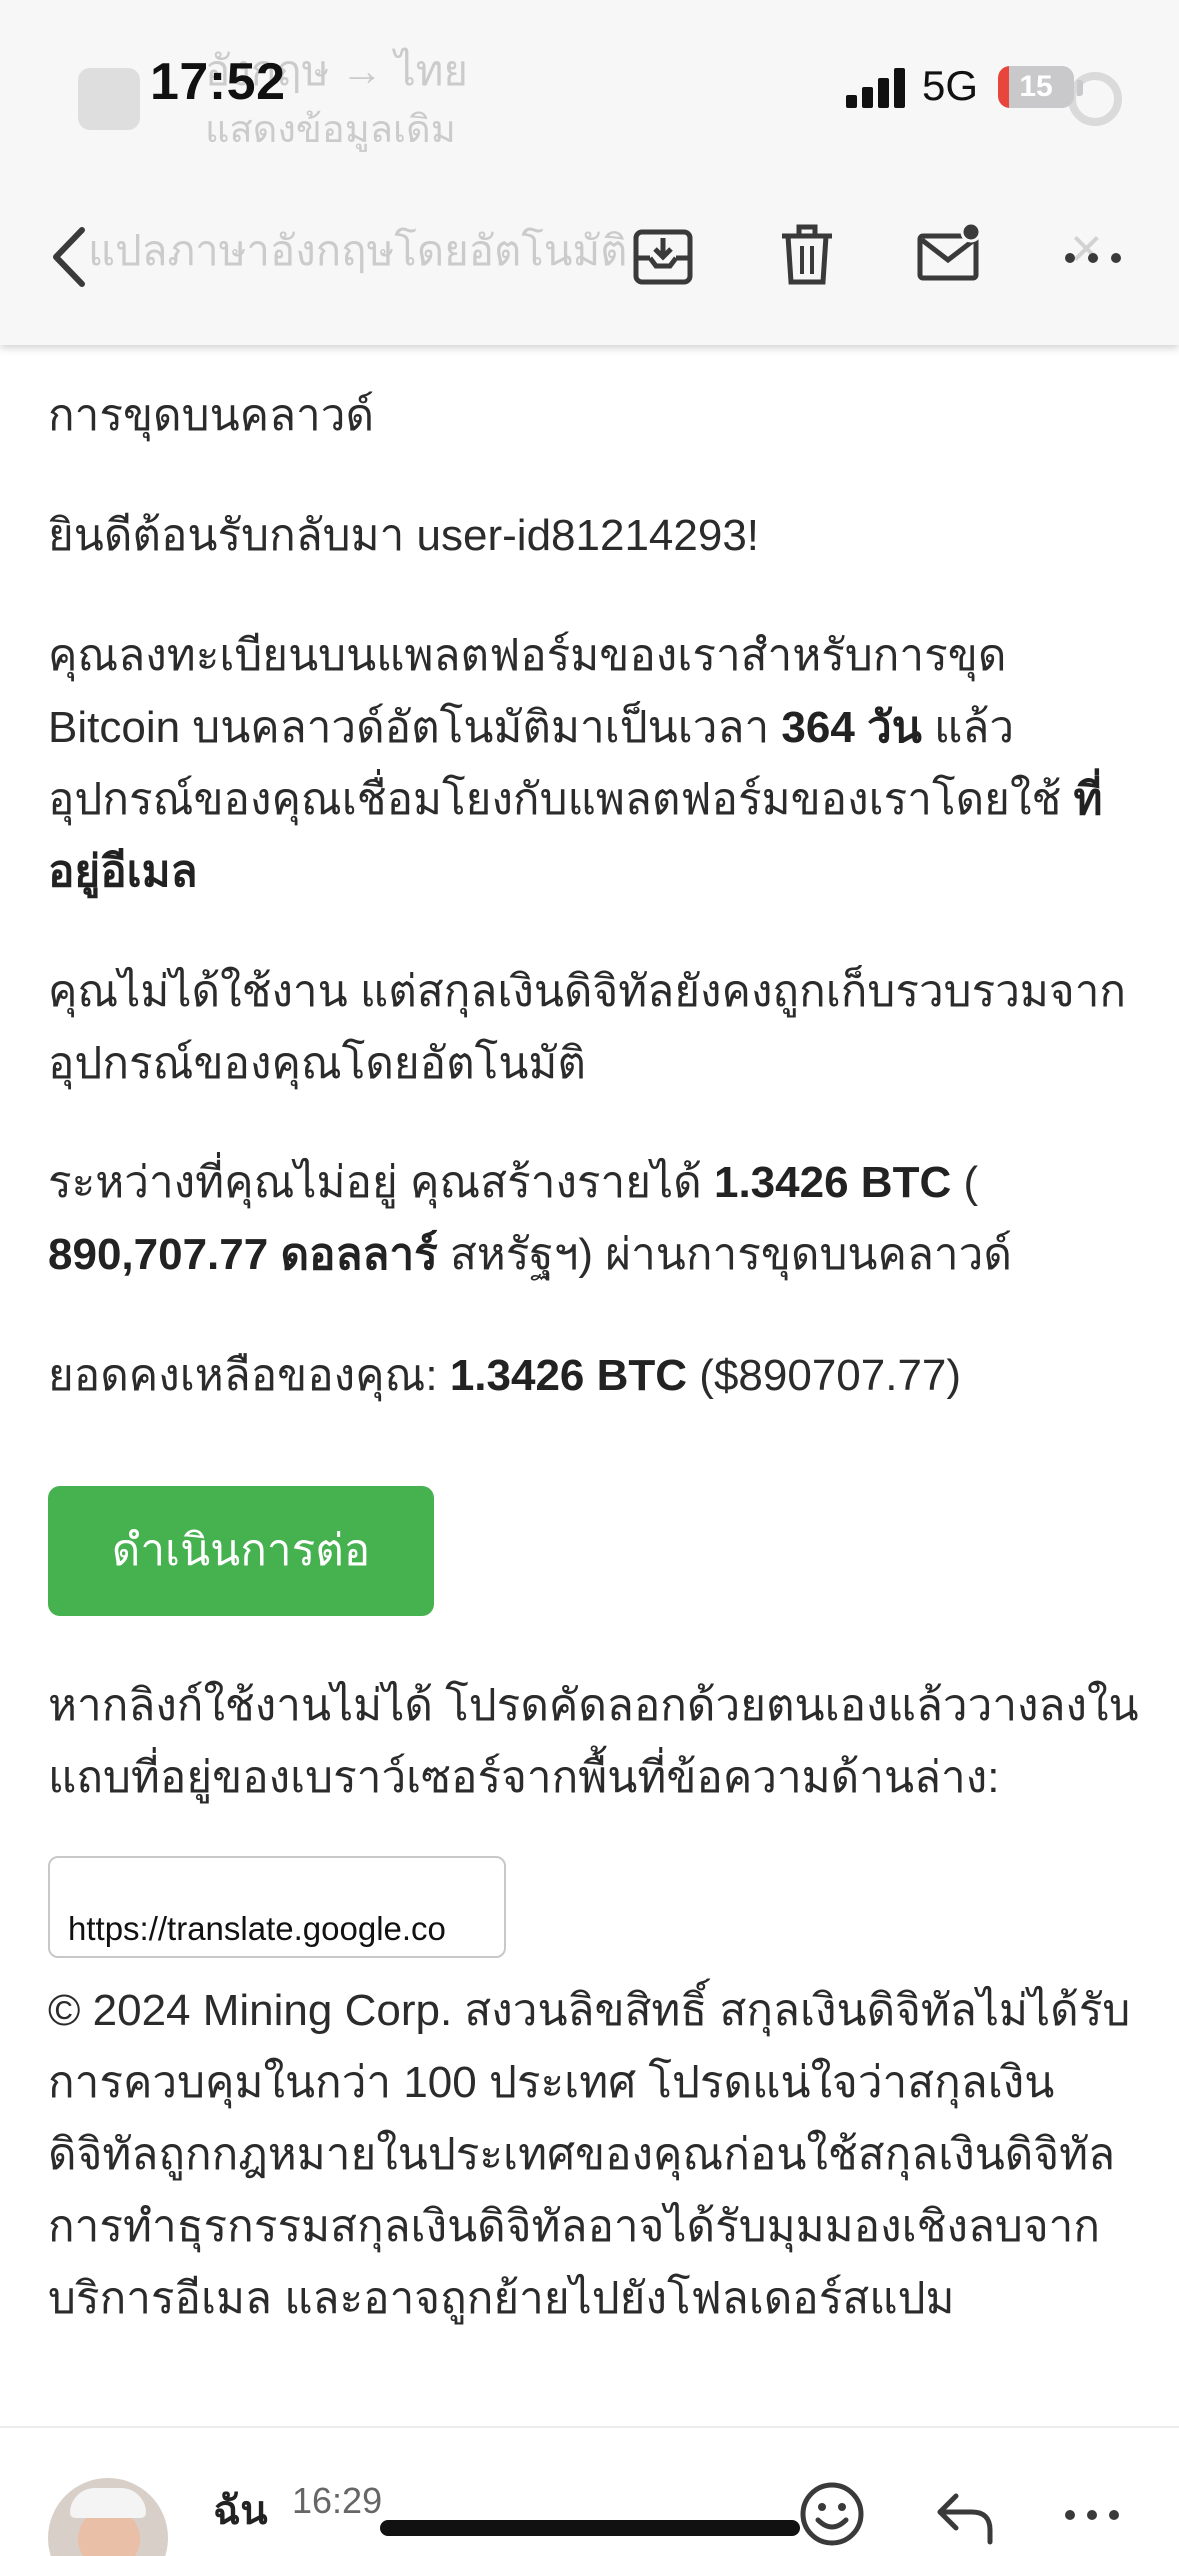 The image size is (1179, 2556). I want to click on signal-icon, so click(876, 88).